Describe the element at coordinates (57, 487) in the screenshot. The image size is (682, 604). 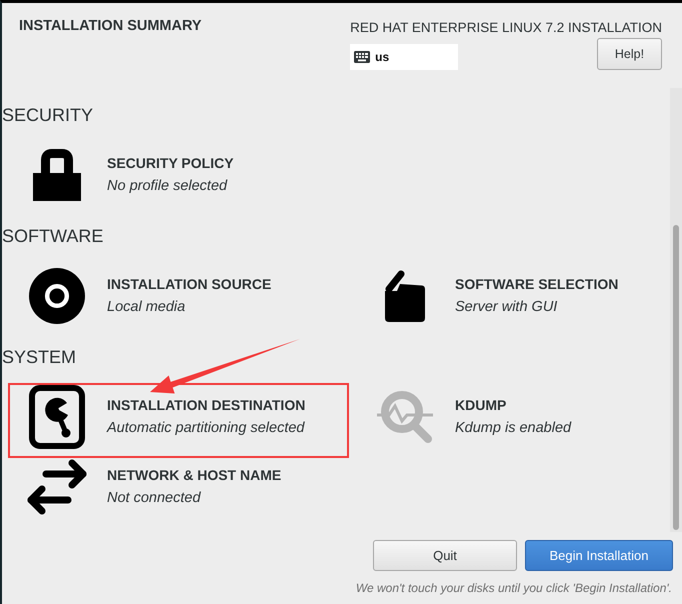
I see `two-arrows-icon` at that location.